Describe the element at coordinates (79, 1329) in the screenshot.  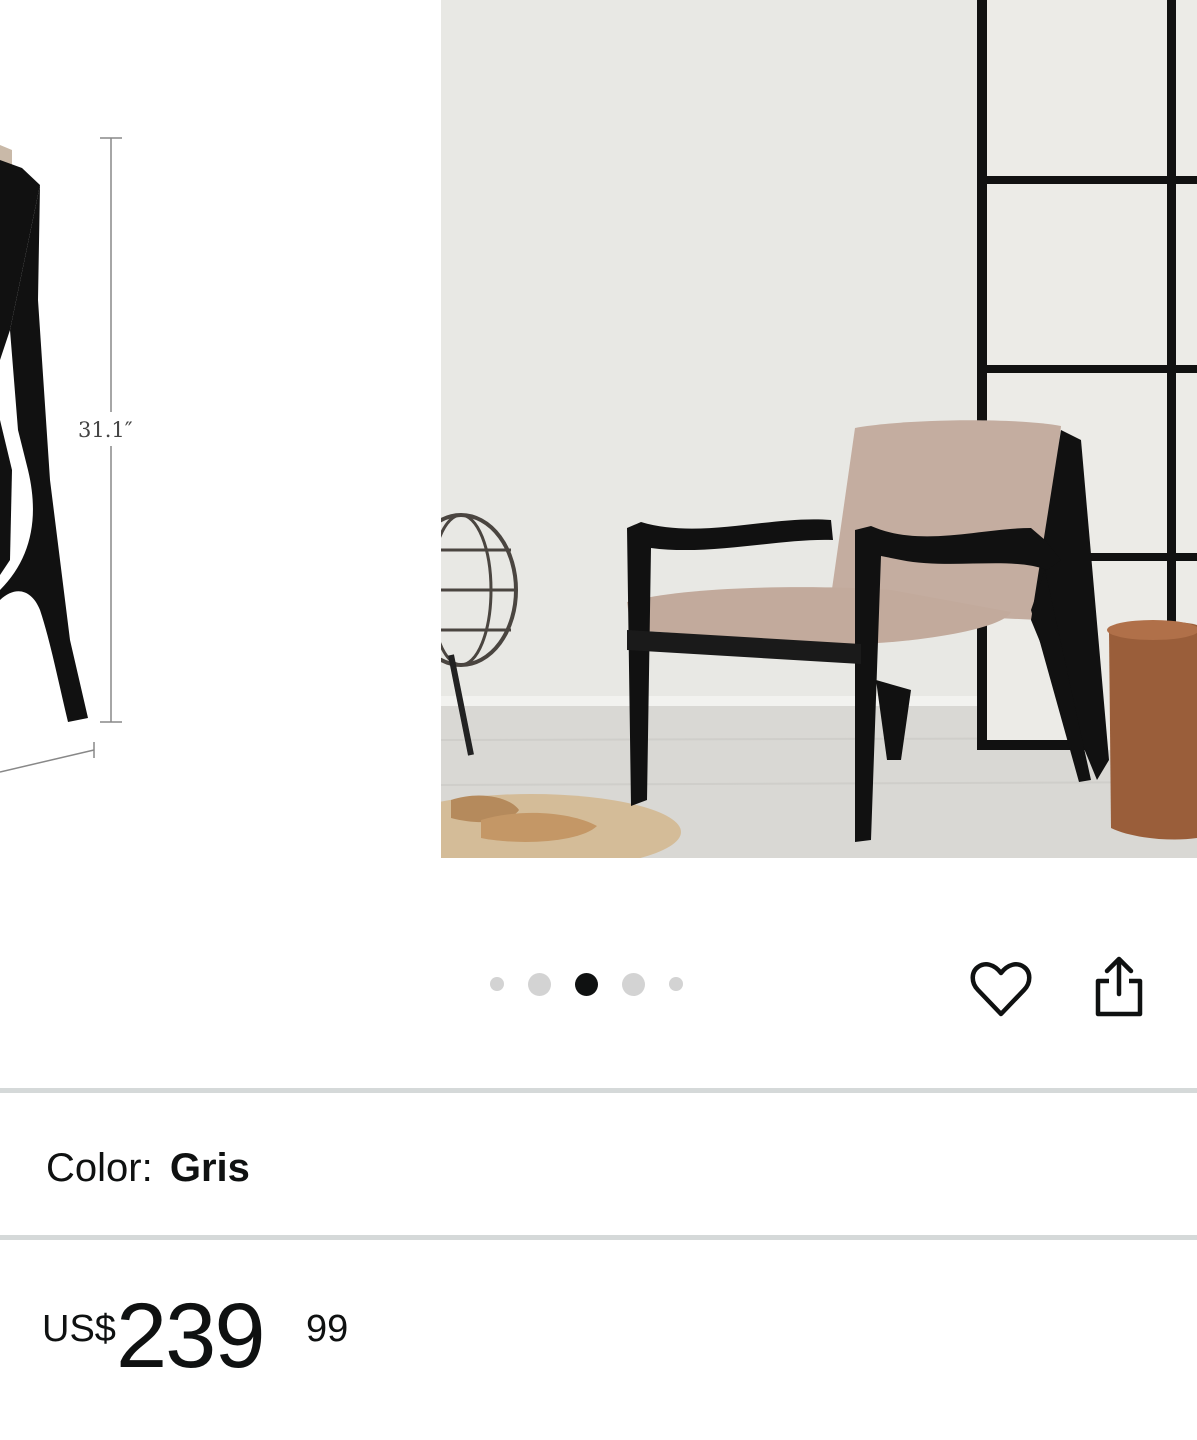
I see `price-currency: US$` at that location.